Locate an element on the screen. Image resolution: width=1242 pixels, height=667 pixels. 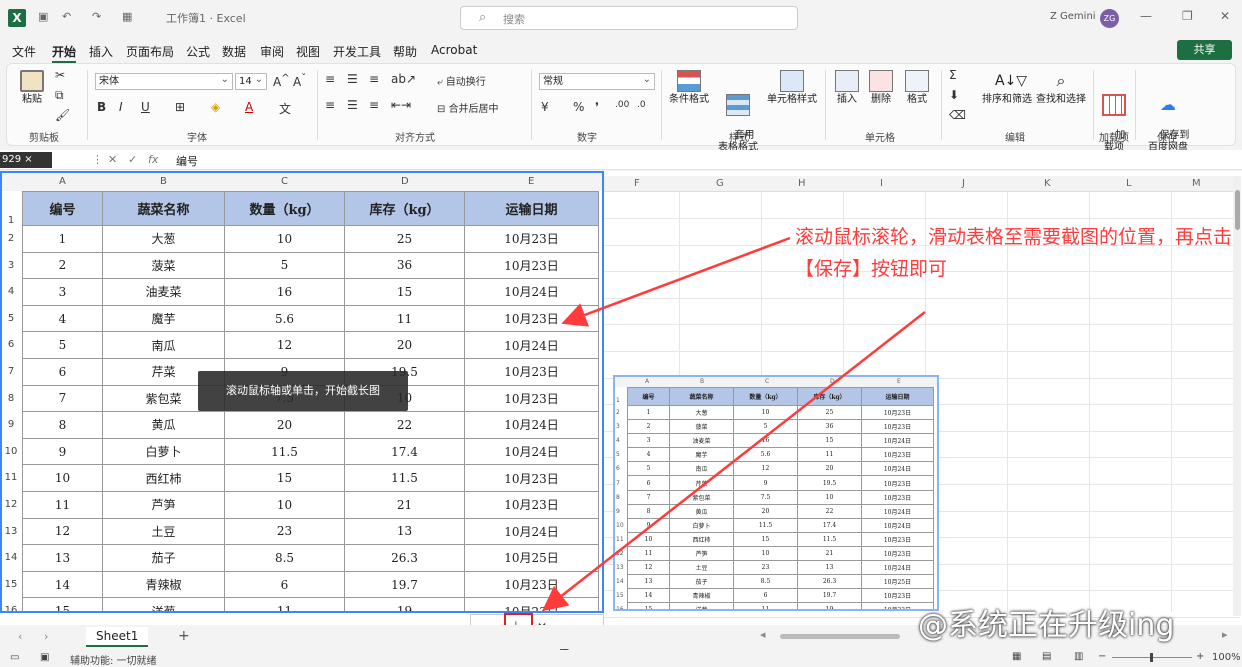
add-sheet-icon: + is located at coordinates (184, 636).